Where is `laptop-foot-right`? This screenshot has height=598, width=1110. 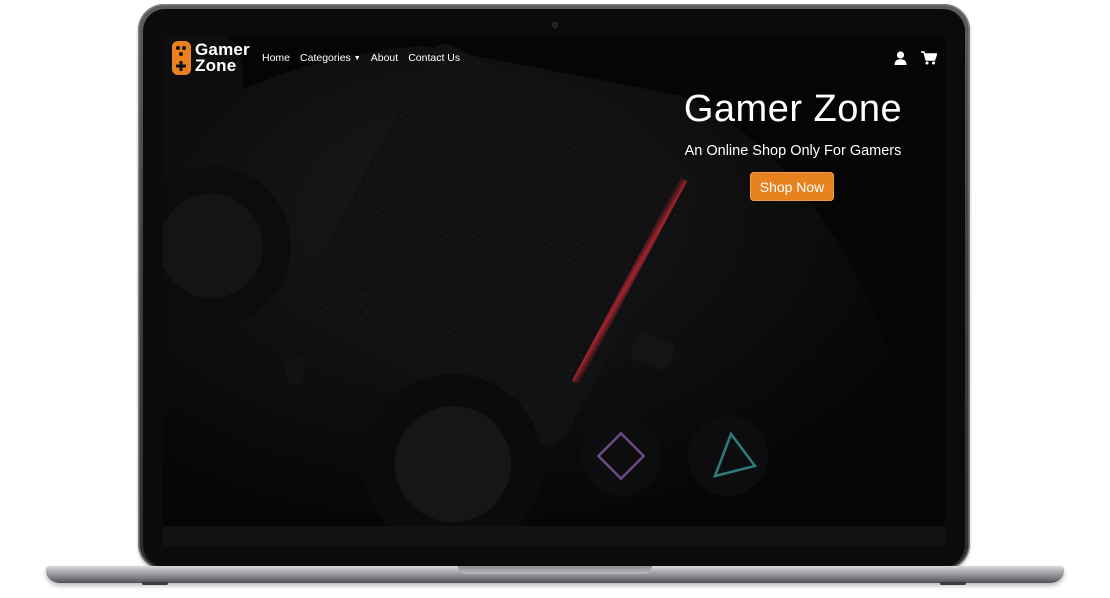
laptop-foot-right is located at coordinates (953, 583).